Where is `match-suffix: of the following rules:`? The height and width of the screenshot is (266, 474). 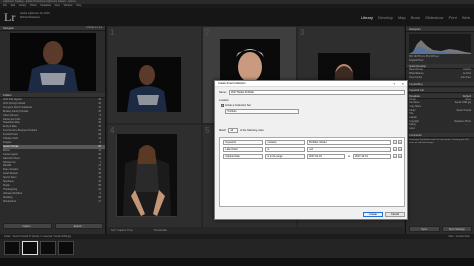 match-suffix: of the following rules: is located at coordinates (252, 130).